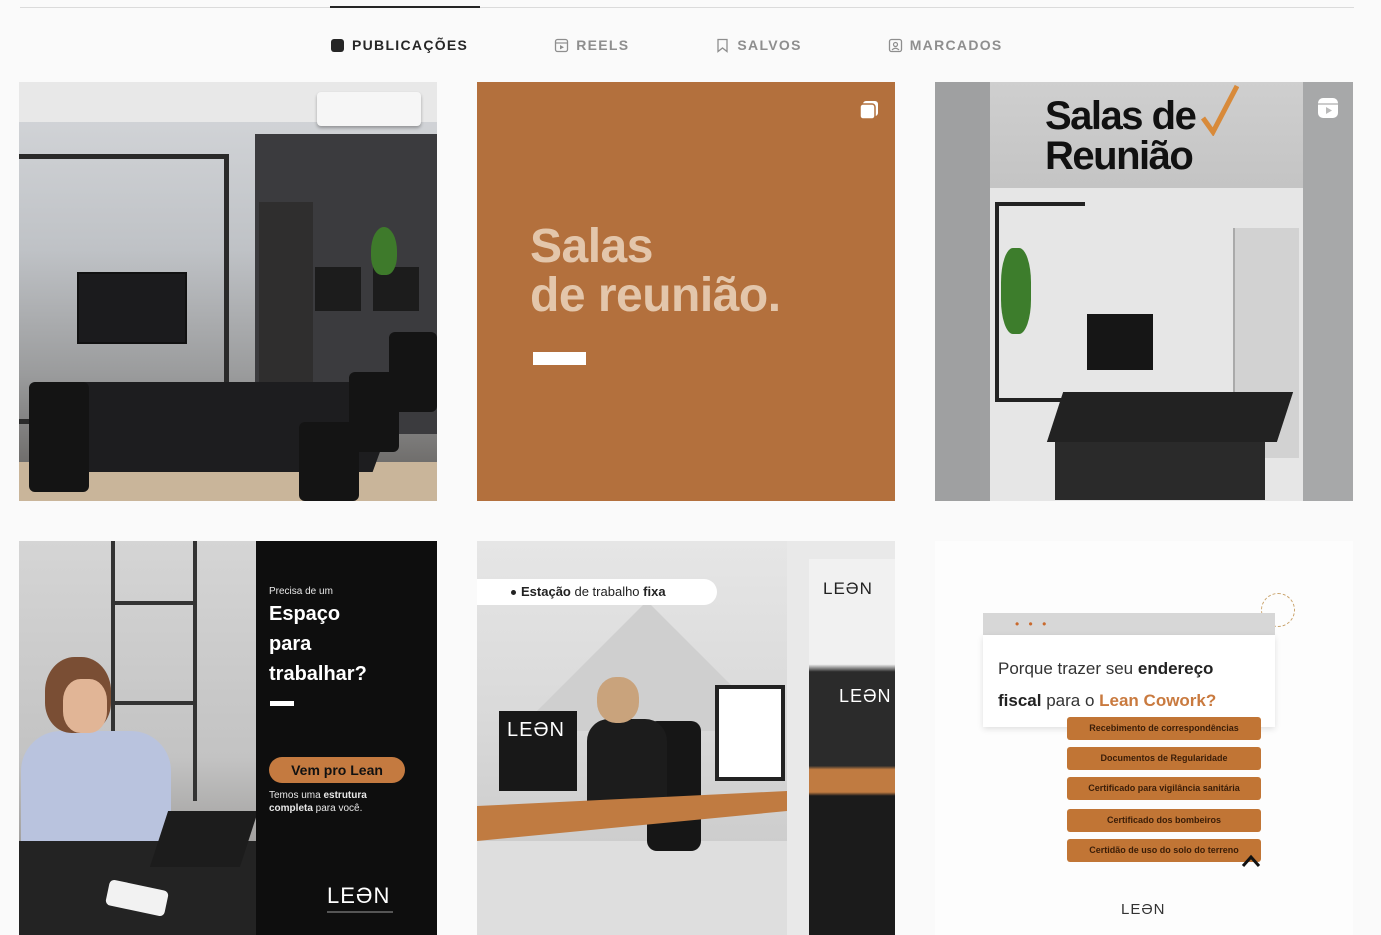 The width and height of the screenshot is (1381, 935). What do you see at coordinates (305, 614) in the screenshot?
I see `headline-line-1: Espaço` at bounding box center [305, 614].